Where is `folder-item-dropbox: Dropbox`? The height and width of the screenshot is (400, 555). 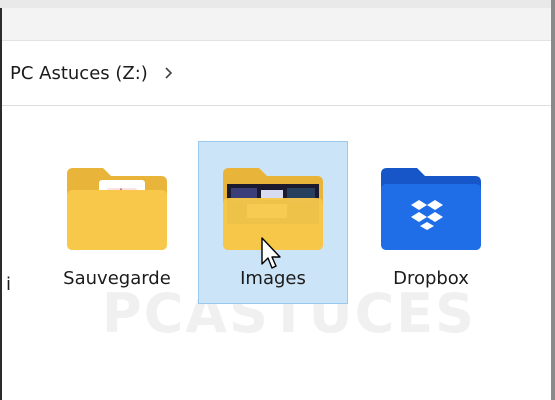
folder-item-dropbox: Dropbox is located at coordinates (431, 222).